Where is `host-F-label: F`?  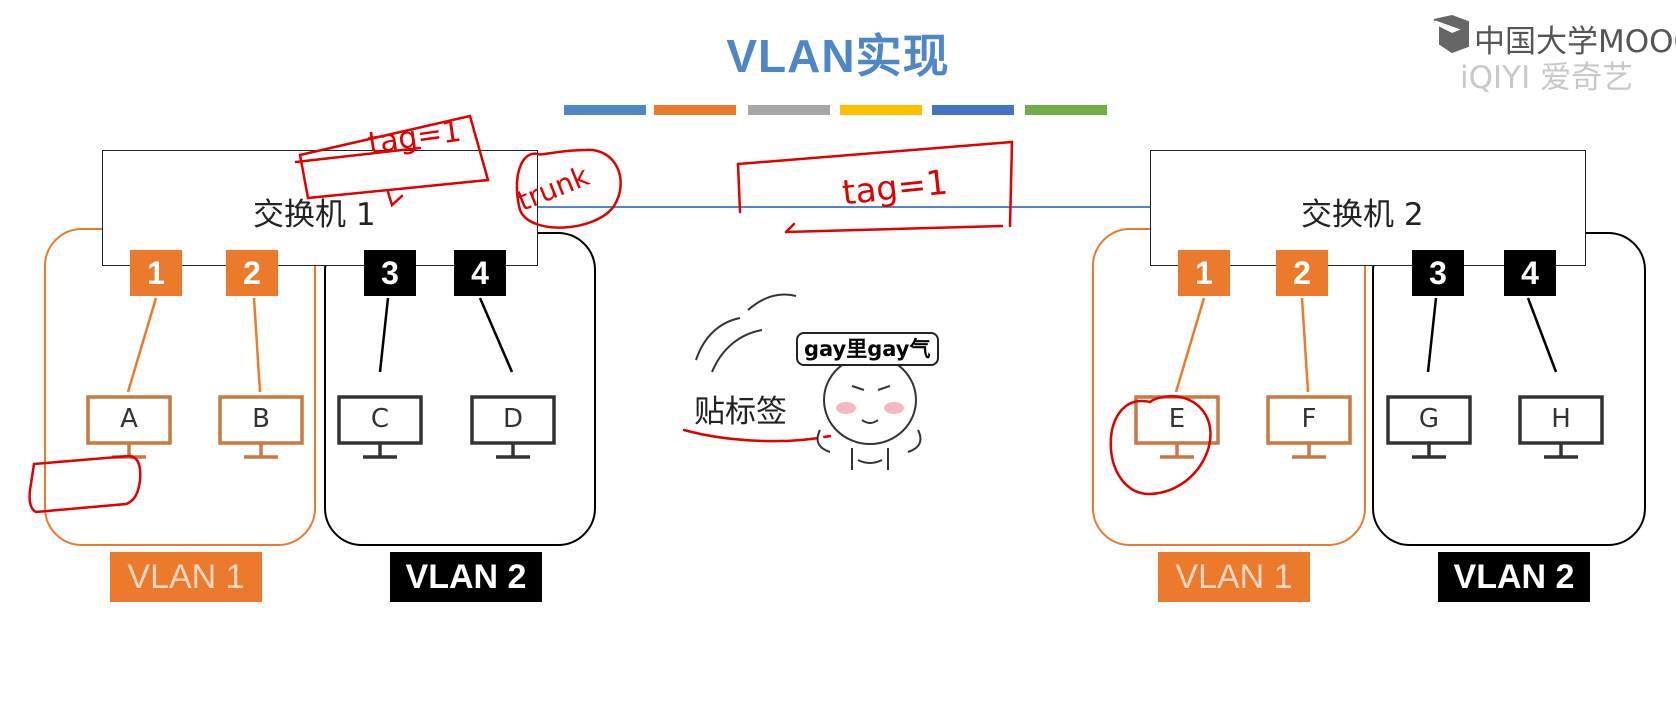
host-F-label: F is located at coordinates (1309, 419).